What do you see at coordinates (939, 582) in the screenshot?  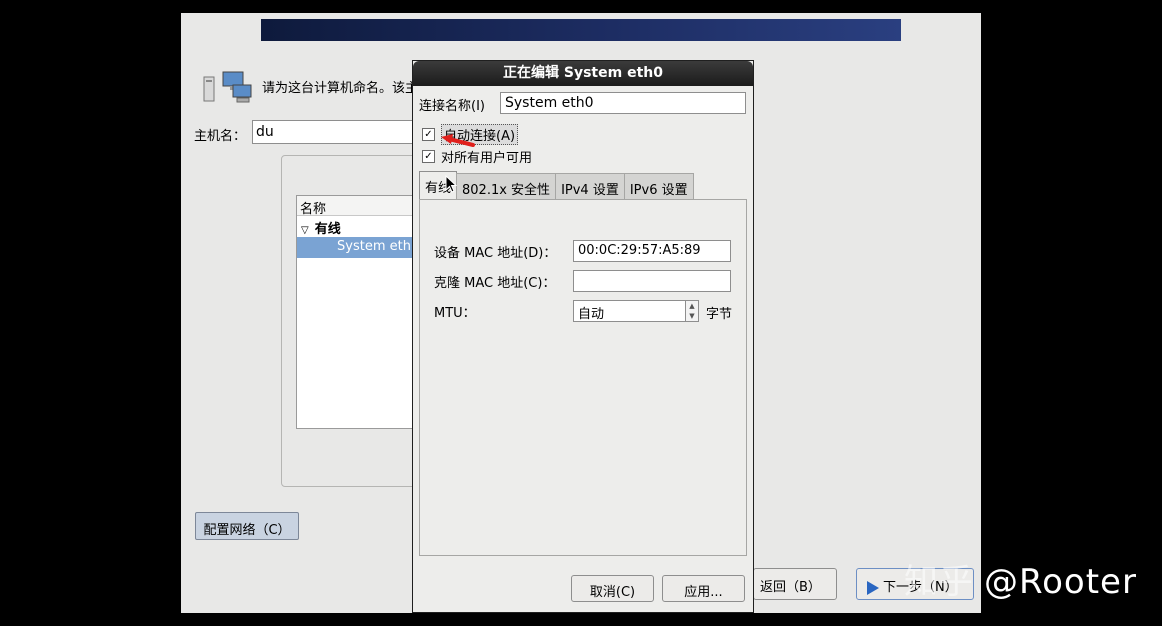 I see `watermark-logo: 知乎` at bounding box center [939, 582].